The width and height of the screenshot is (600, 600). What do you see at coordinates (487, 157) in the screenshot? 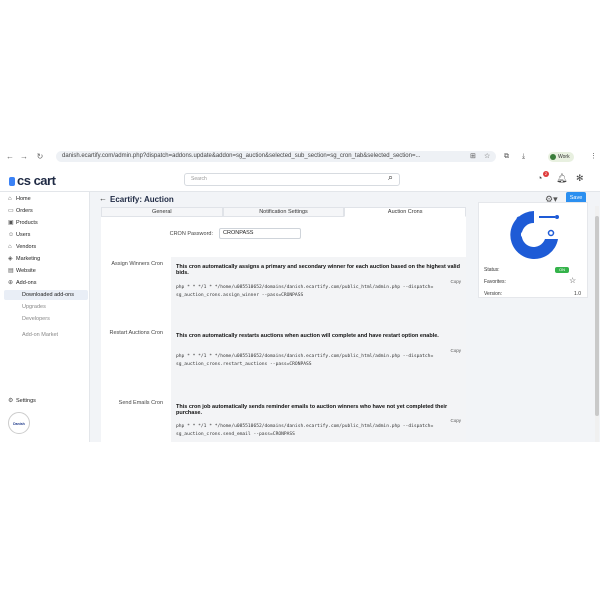
I see `bookmark-icon: ☆` at bounding box center [487, 157].